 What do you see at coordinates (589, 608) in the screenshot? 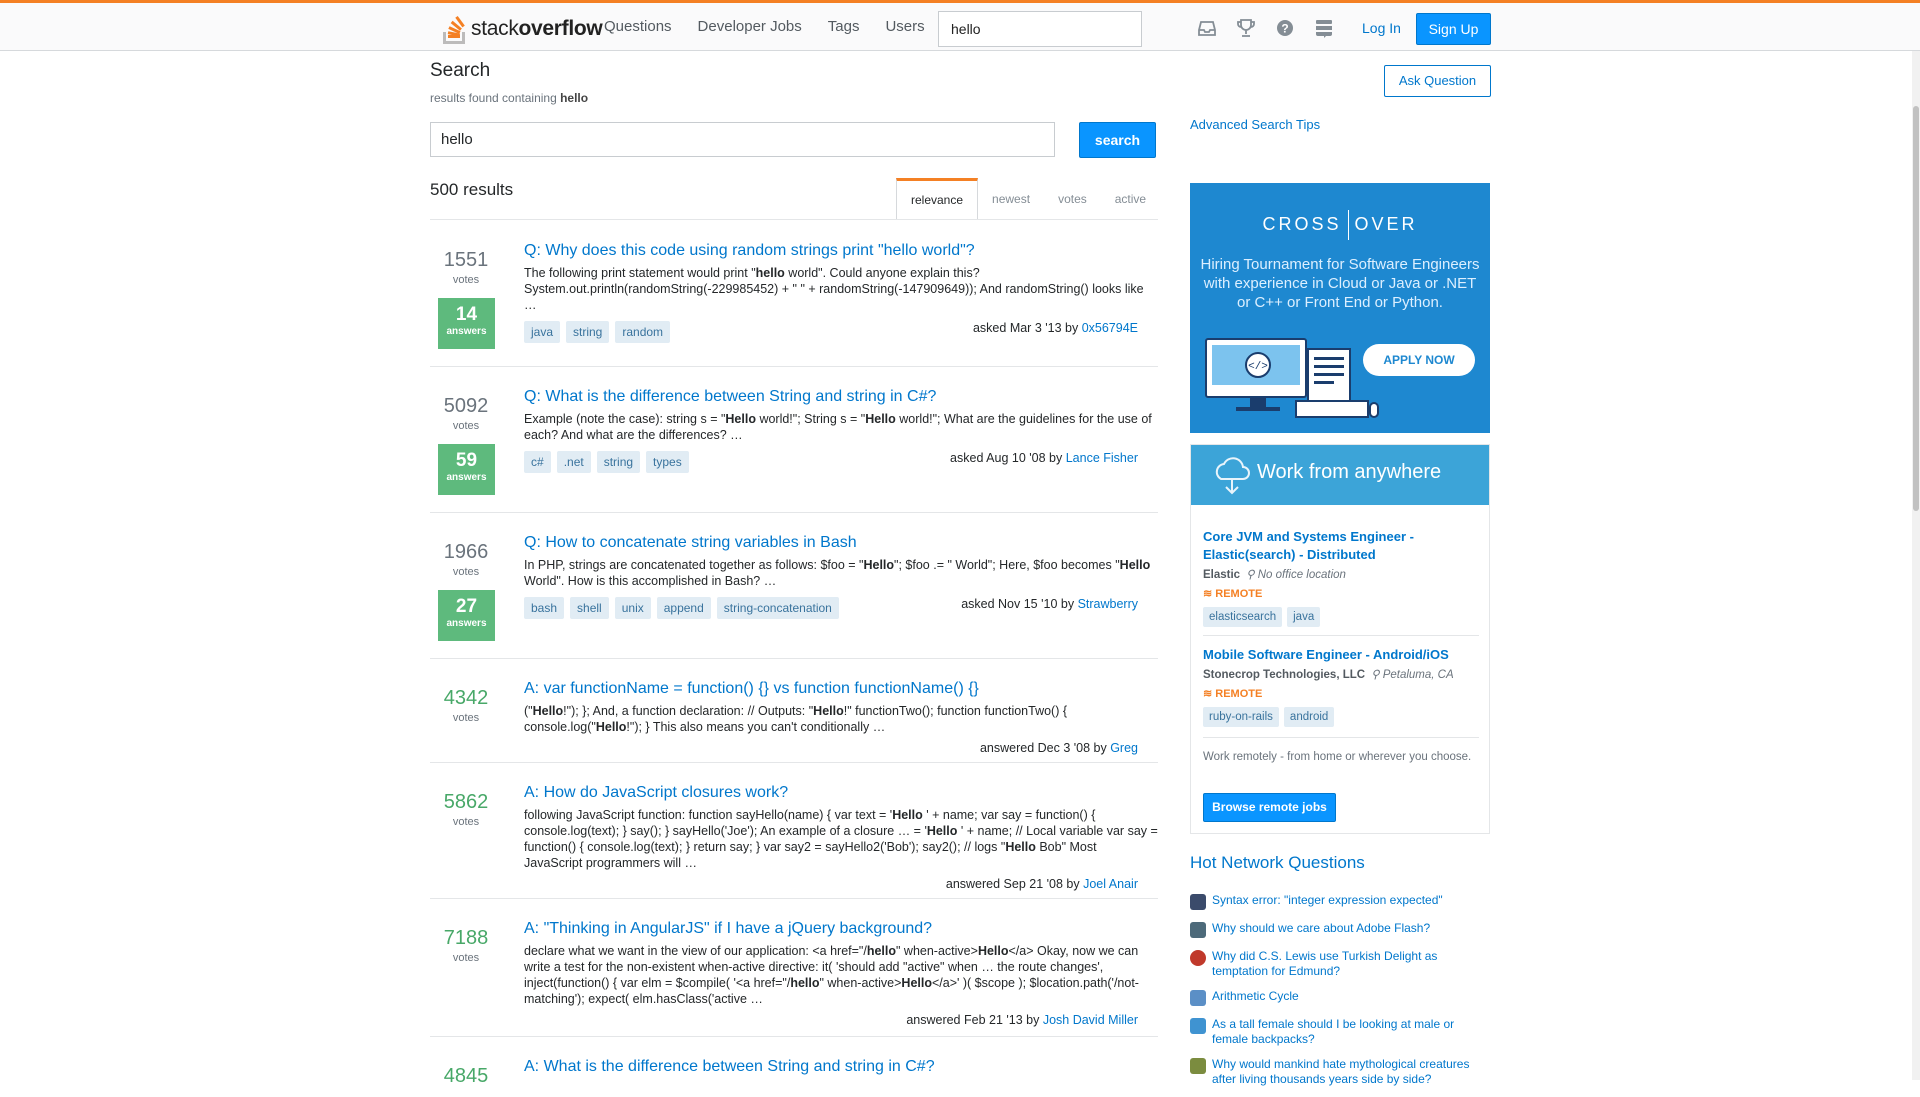
I see `tag-shell: shell` at bounding box center [589, 608].